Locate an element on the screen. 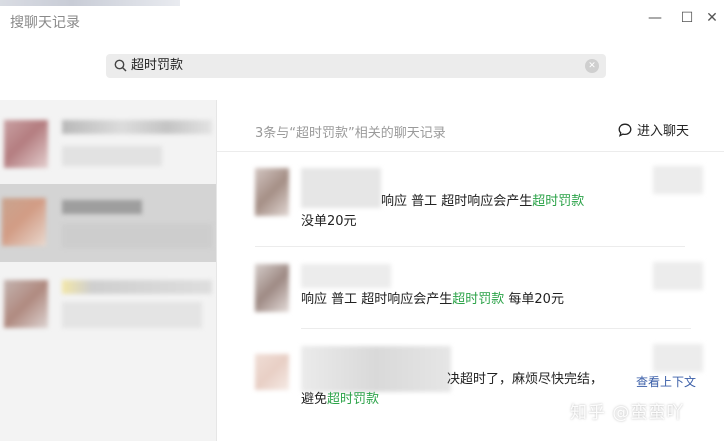  chat-bubble-icon is located at coordinates (625, 130).